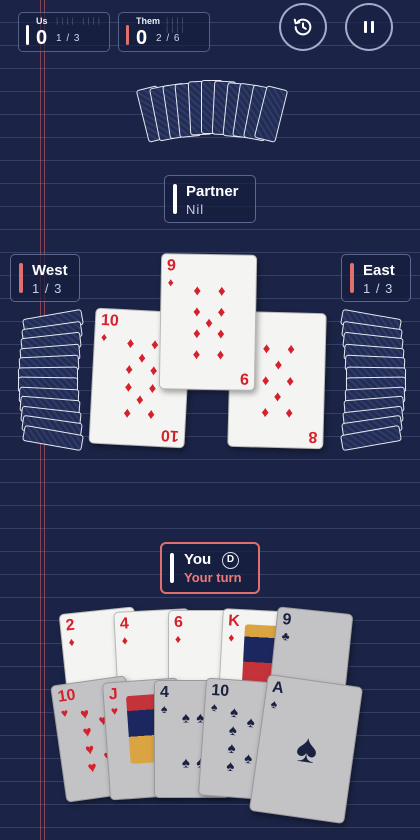  What do you see at coordinates (113, 694) in the screenshot?
I see `card-rank: J` at bounding box center [113, 694].